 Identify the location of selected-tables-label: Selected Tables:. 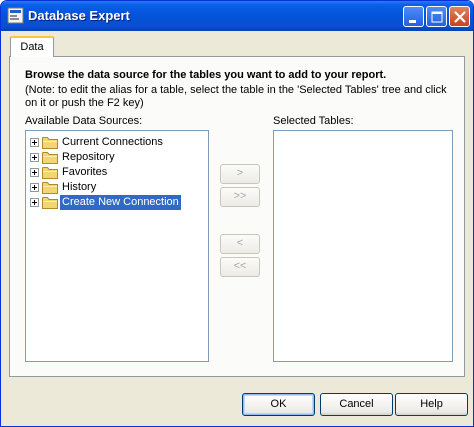
(313, 121).